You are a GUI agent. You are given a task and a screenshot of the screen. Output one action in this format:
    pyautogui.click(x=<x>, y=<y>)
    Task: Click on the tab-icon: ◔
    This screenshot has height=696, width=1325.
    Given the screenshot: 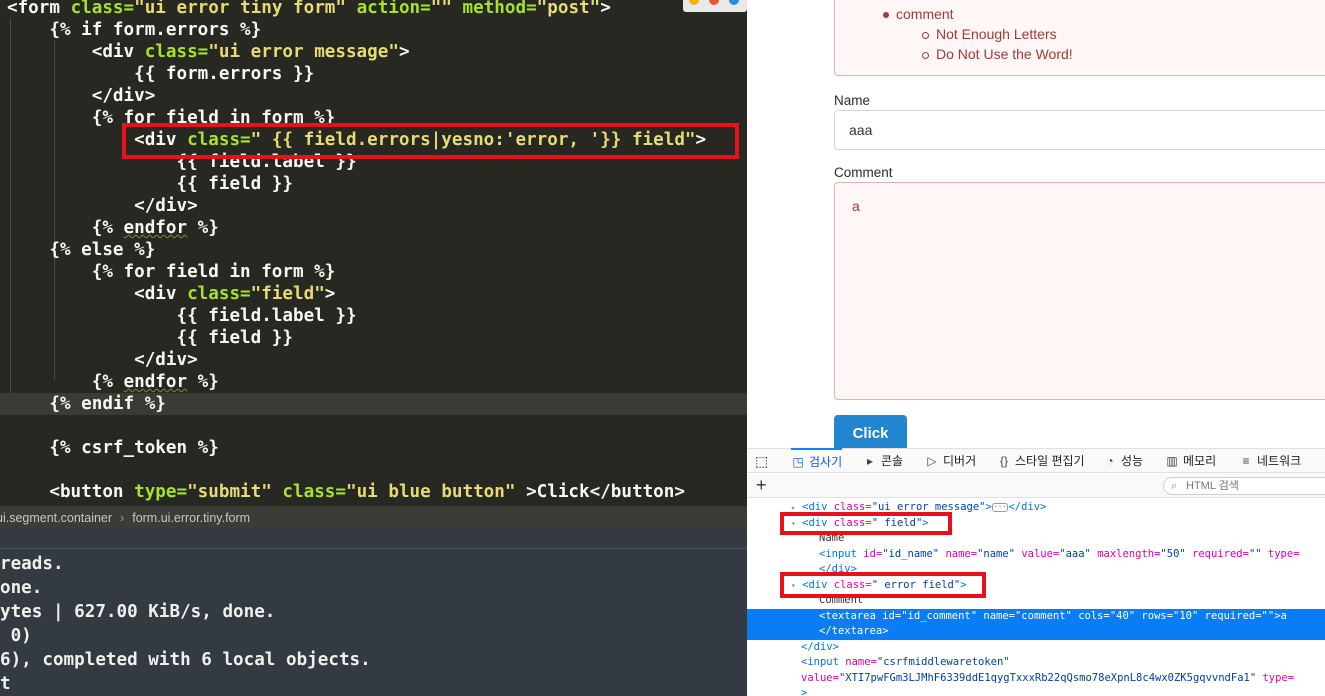 What is the action you would take?
    pyautogui.click(x=1110, y=461)
    